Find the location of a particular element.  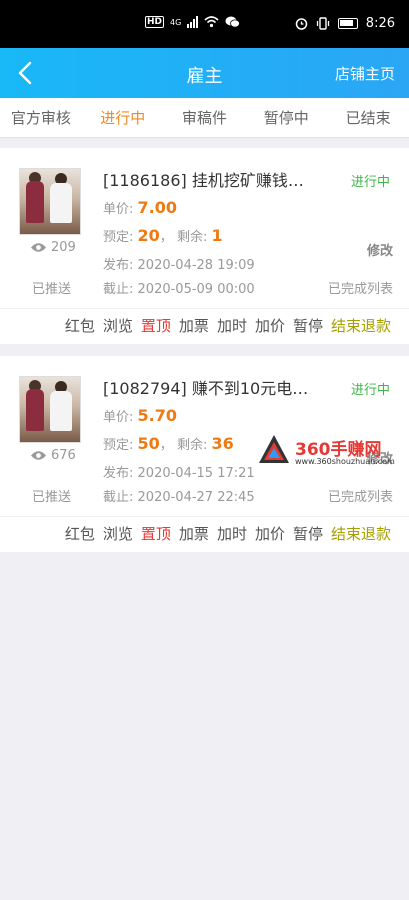

deadline-time: 2020-05-09 00:00 is located at coordinates (196, 289).